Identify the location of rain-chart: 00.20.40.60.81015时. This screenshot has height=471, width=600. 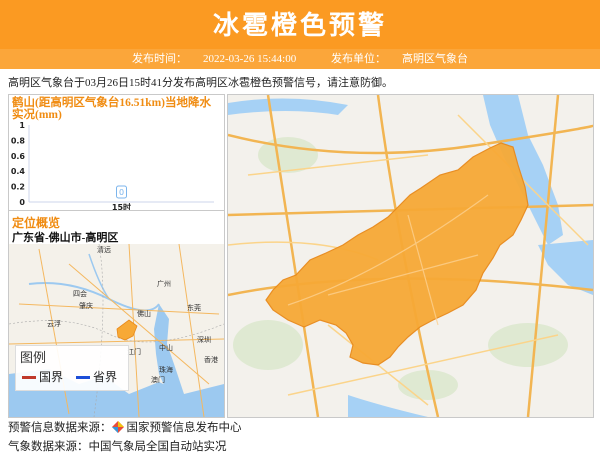
(112, 166).